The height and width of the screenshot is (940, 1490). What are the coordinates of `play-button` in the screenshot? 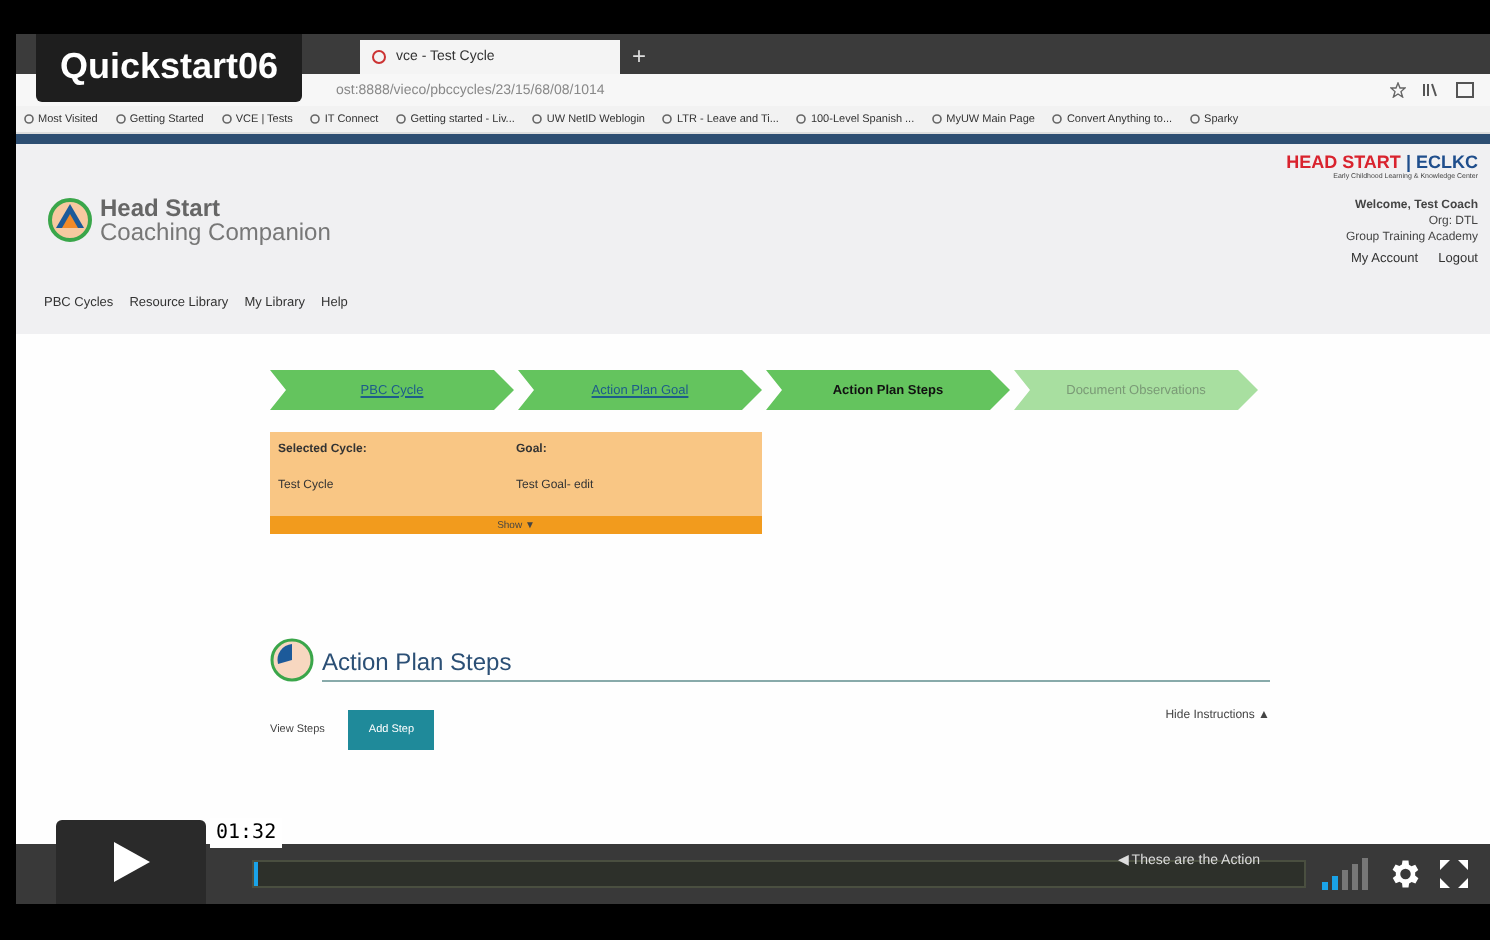 It's located at (131, 862).